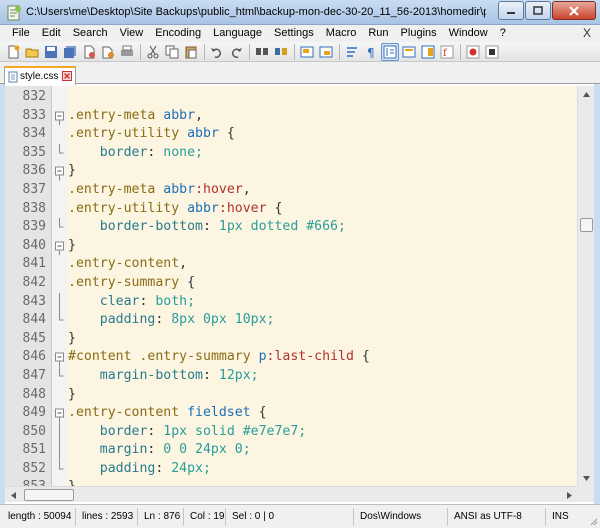 The width and height of the screenshot is (600, 530). What do you see at coordinates (428, 52) in the screenshot?
I see `doc-map-button` at bounding box center [428, 52].